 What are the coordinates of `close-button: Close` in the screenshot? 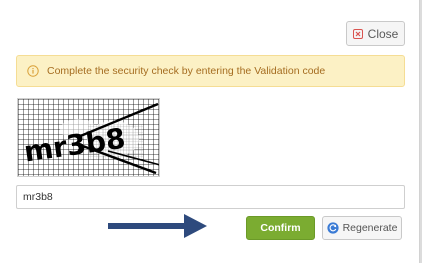 It's located at (375, 33).